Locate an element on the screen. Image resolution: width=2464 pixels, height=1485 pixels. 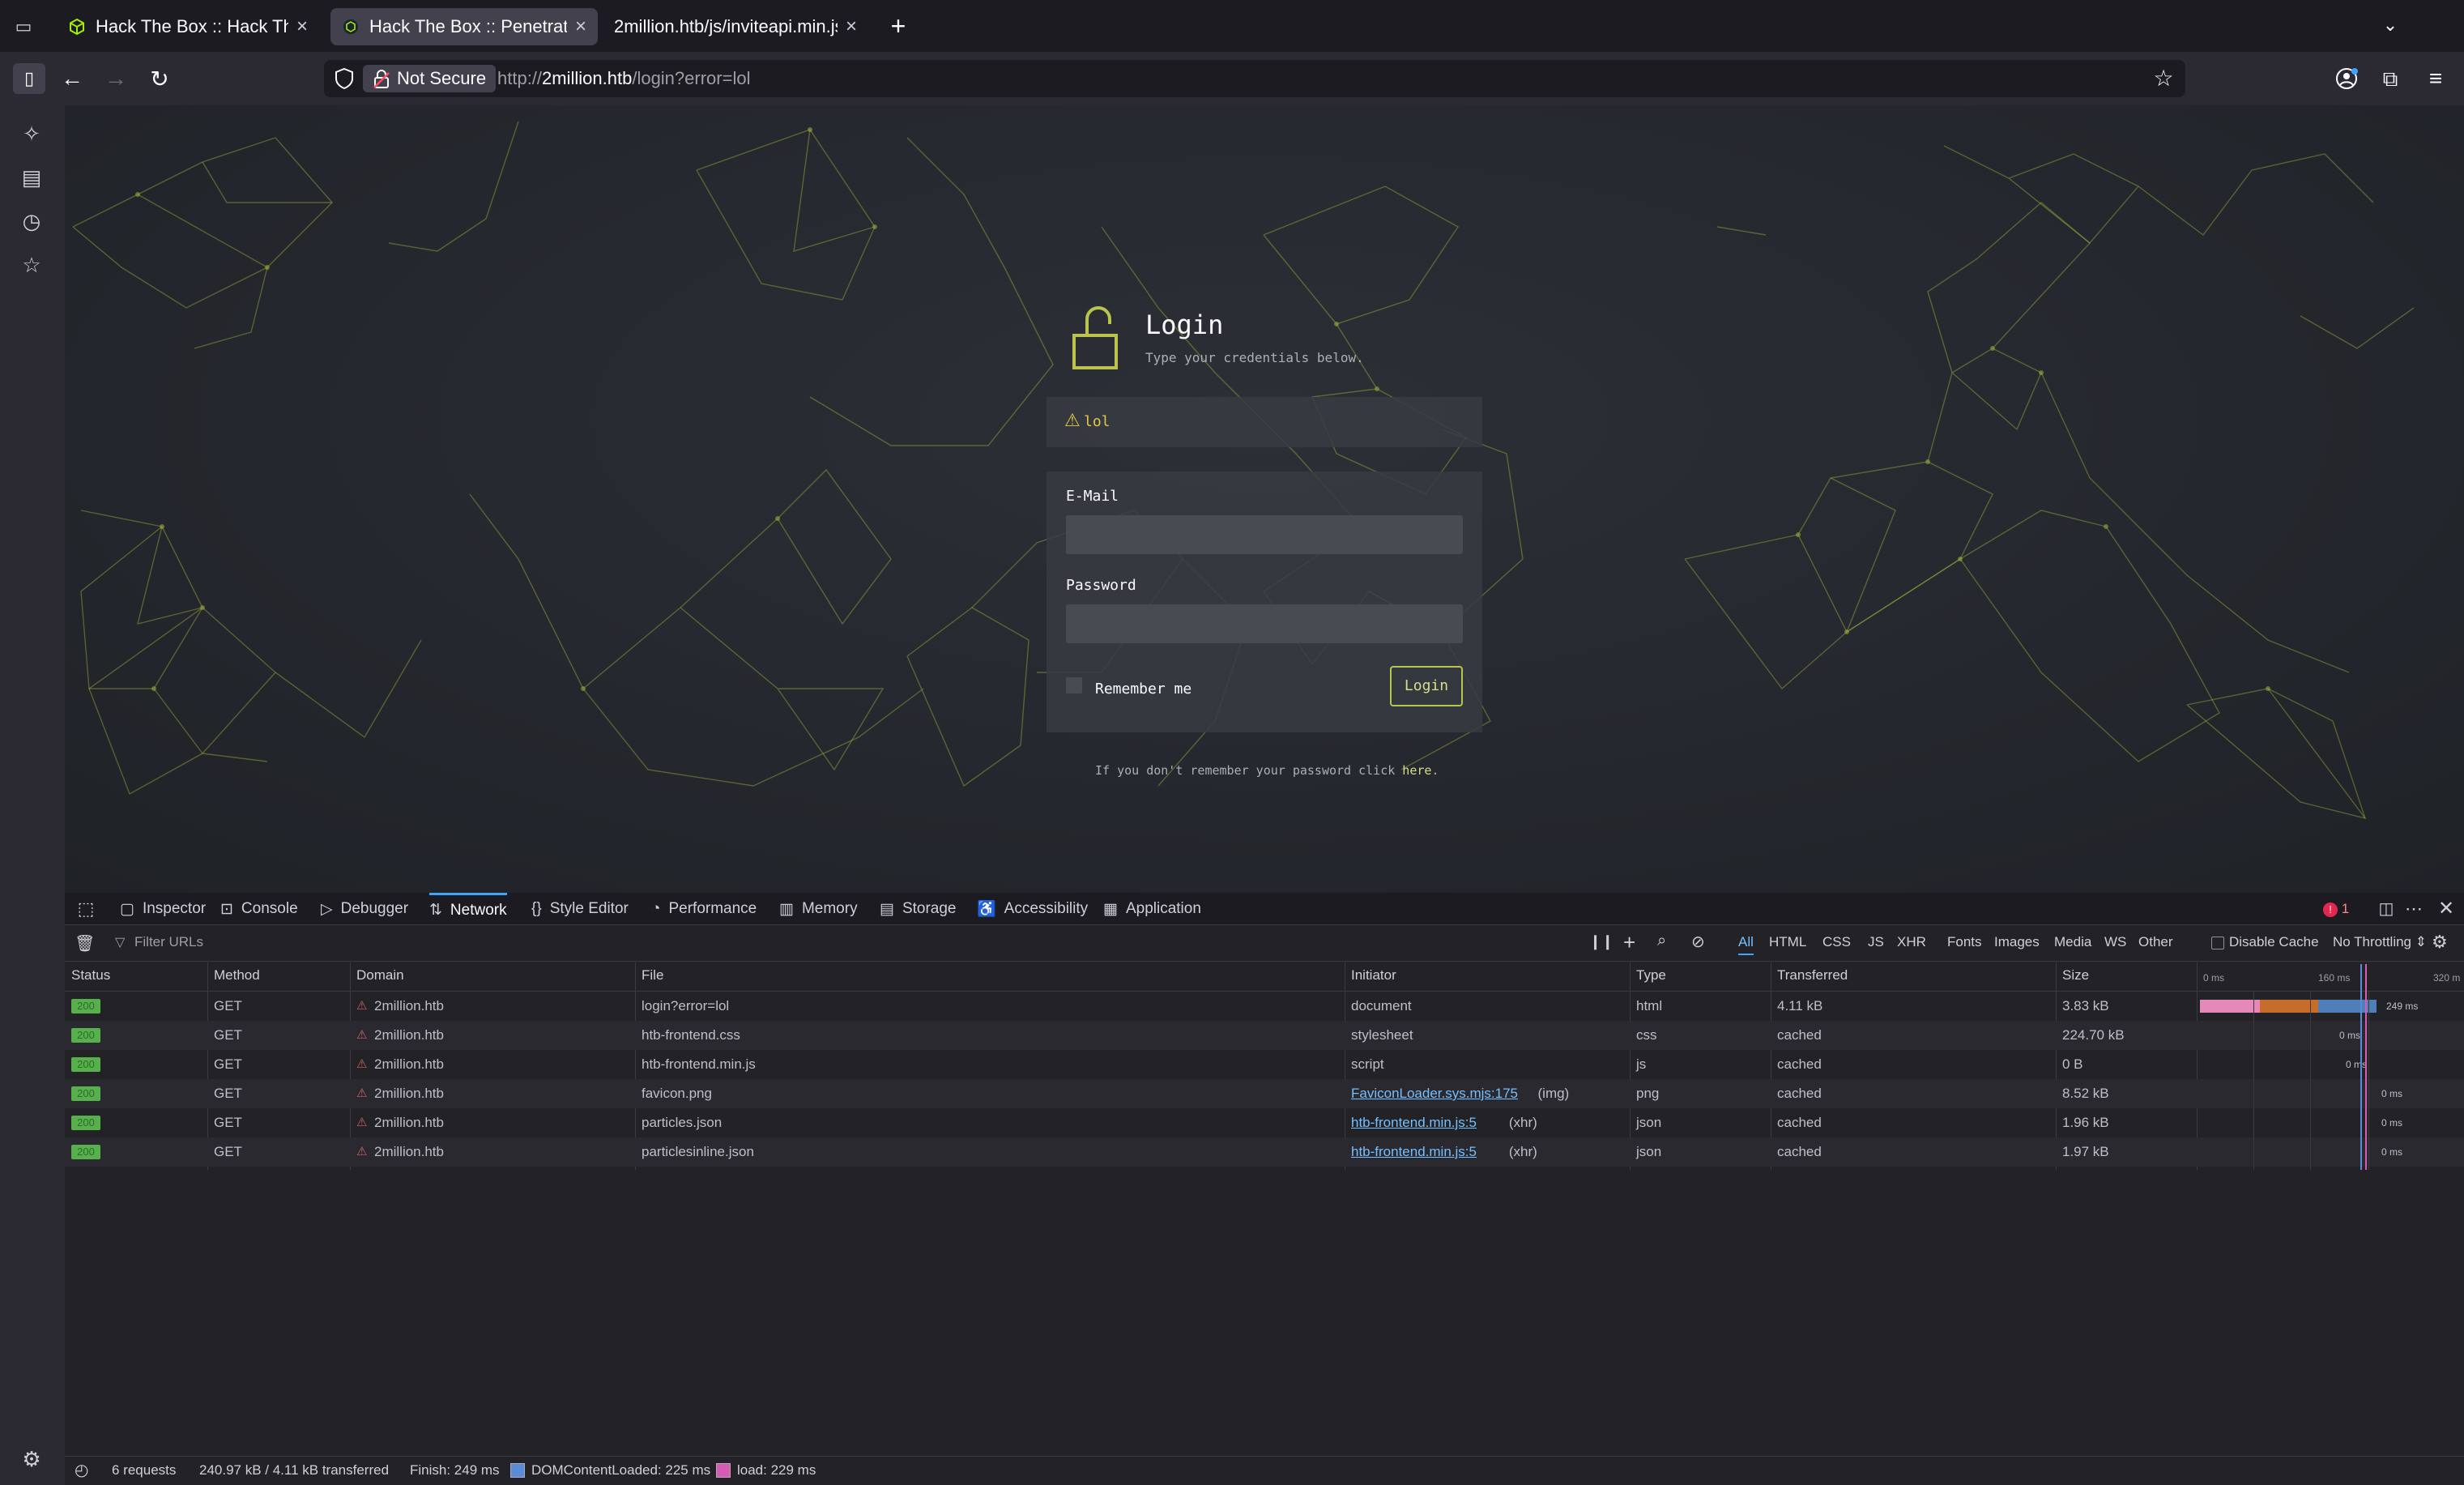
account-icon is located at coordinates (2346, 78).